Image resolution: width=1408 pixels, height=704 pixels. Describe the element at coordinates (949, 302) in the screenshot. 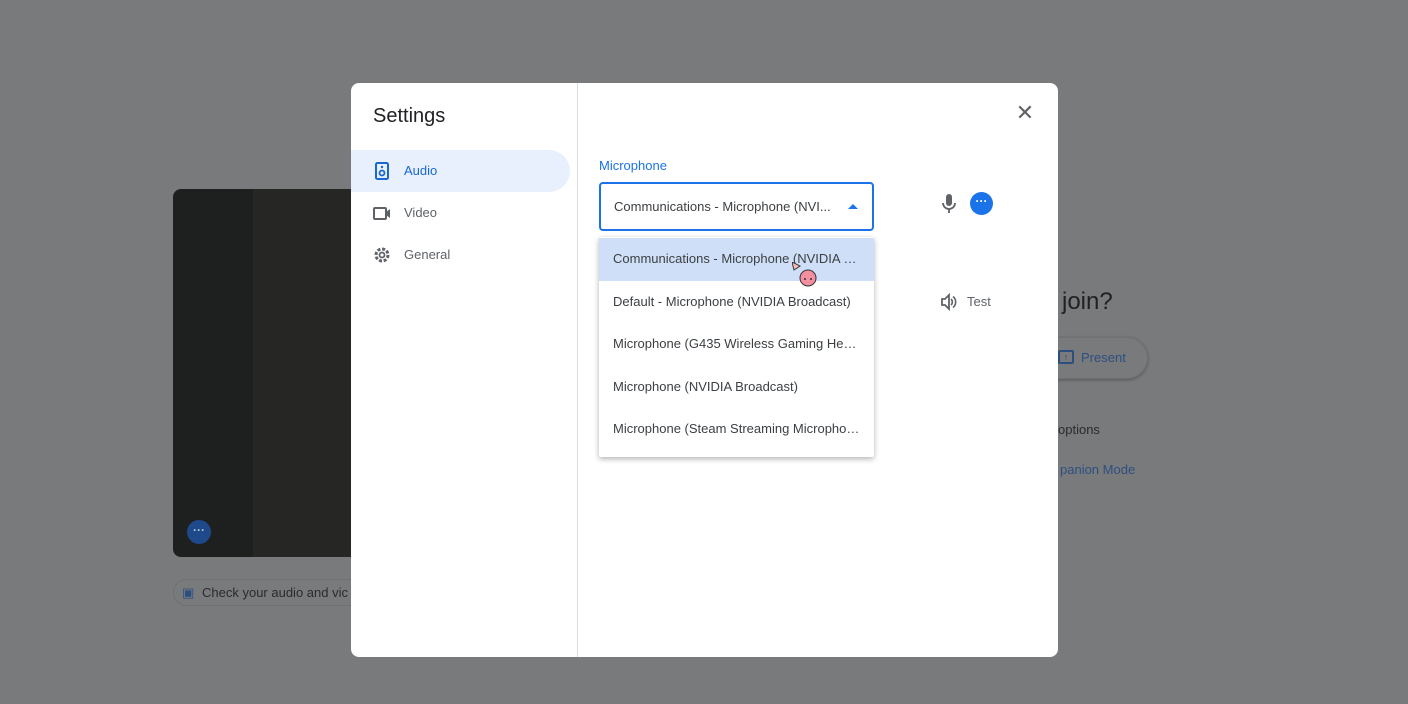

I see `volume-icon` at that location.